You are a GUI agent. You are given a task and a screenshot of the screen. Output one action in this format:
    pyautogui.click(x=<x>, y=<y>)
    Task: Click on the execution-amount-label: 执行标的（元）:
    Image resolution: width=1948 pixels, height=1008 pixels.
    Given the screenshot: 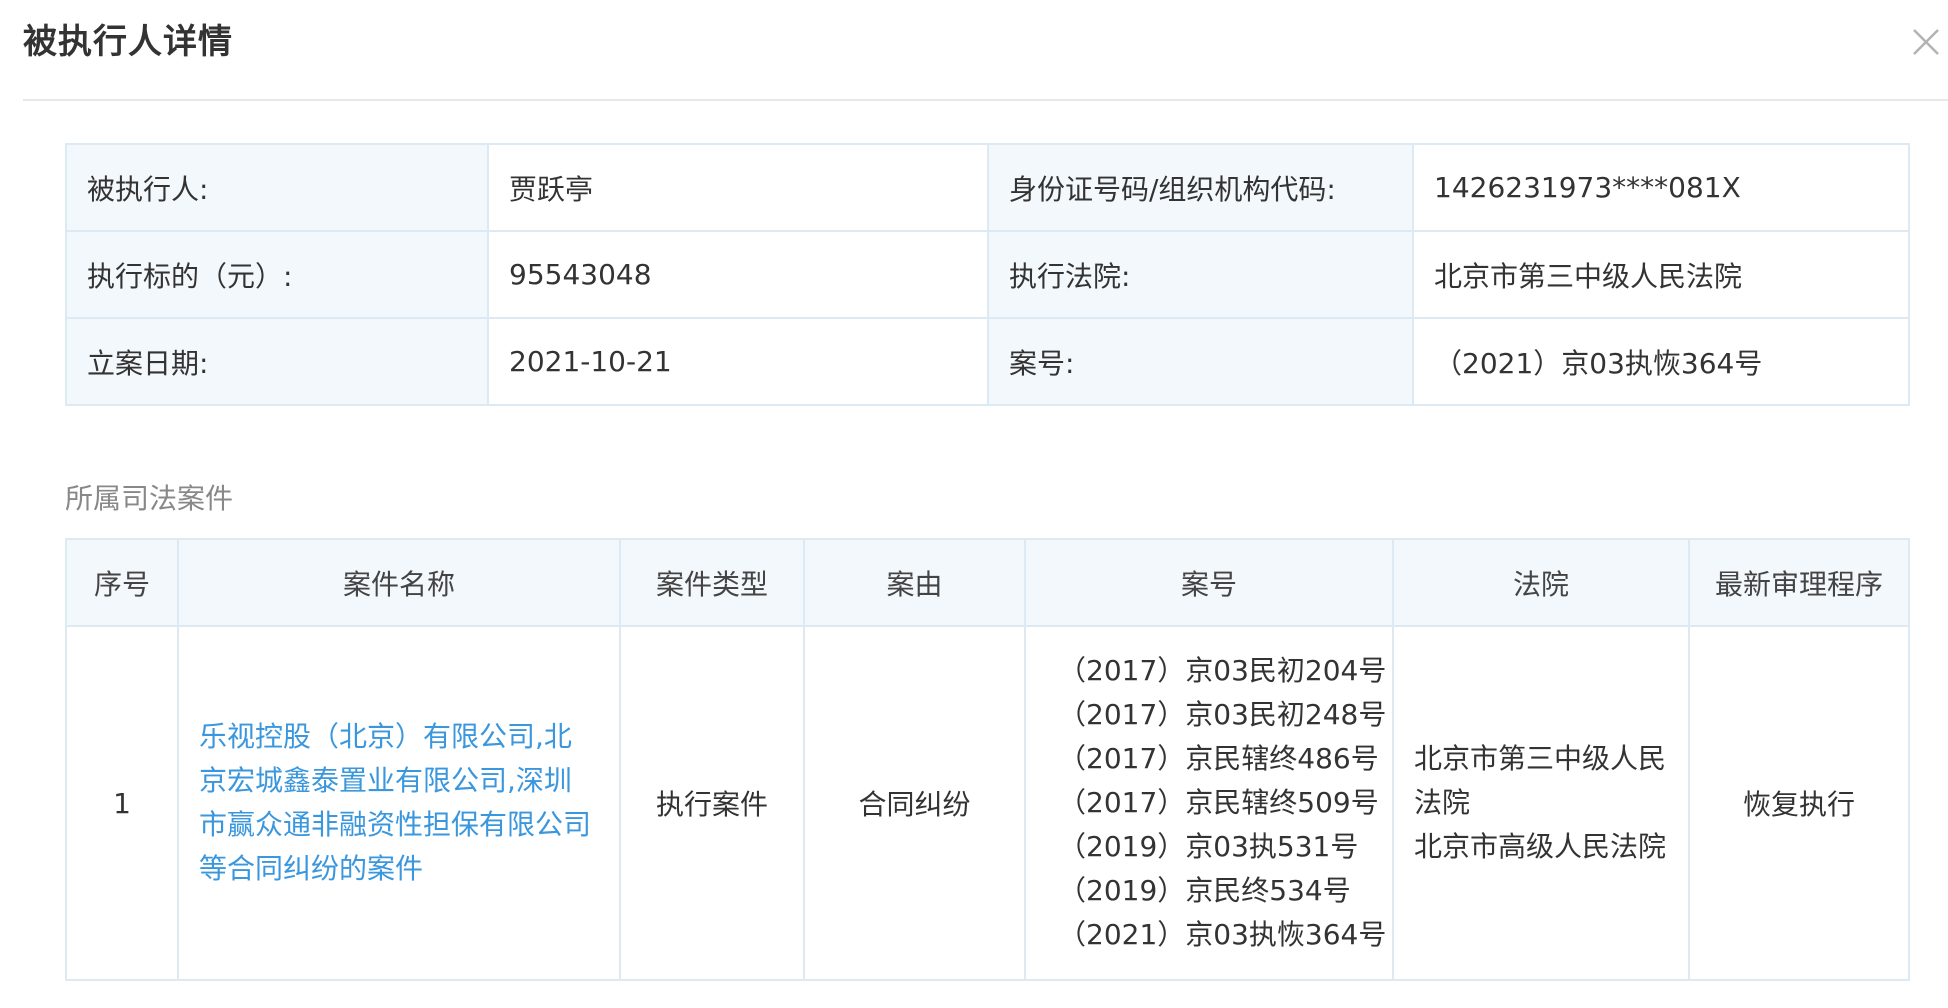 What is the action you would take?
    pyautogui.click(x=277, y=274)
    